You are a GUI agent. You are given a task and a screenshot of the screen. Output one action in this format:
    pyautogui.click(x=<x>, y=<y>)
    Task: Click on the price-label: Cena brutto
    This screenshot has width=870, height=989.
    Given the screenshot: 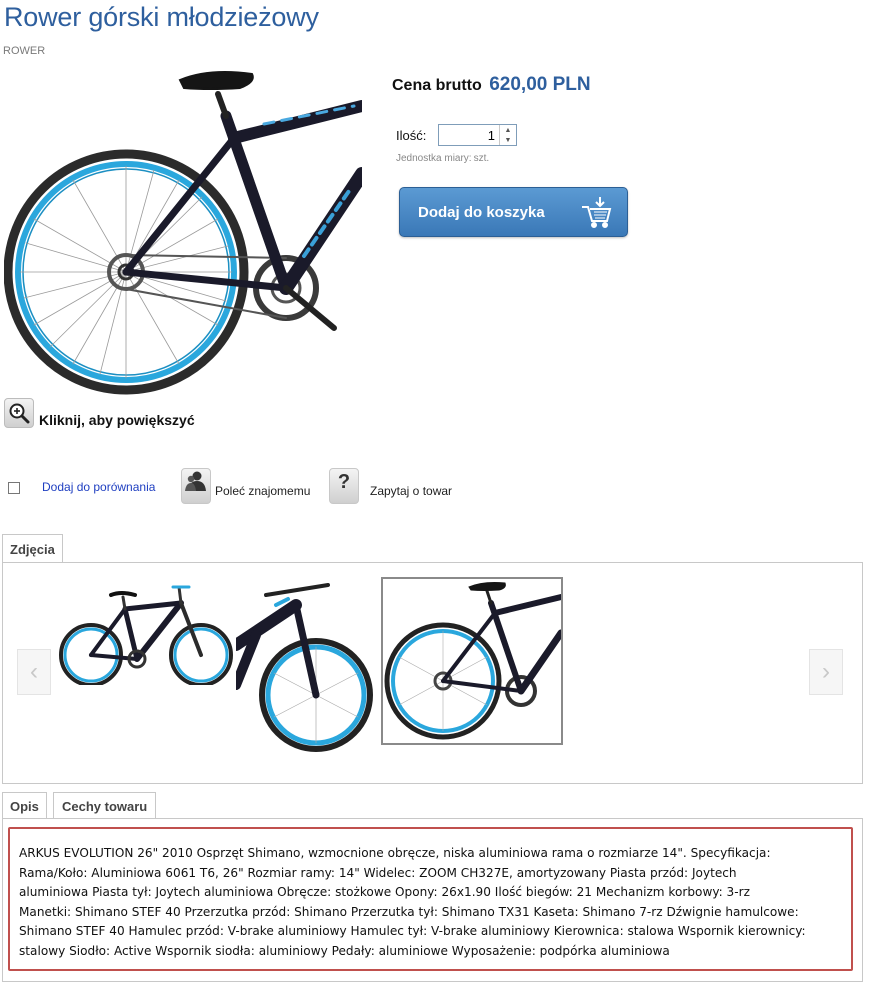 What is the action you would take?
    pyautogui.click(x=437, y=85)
    